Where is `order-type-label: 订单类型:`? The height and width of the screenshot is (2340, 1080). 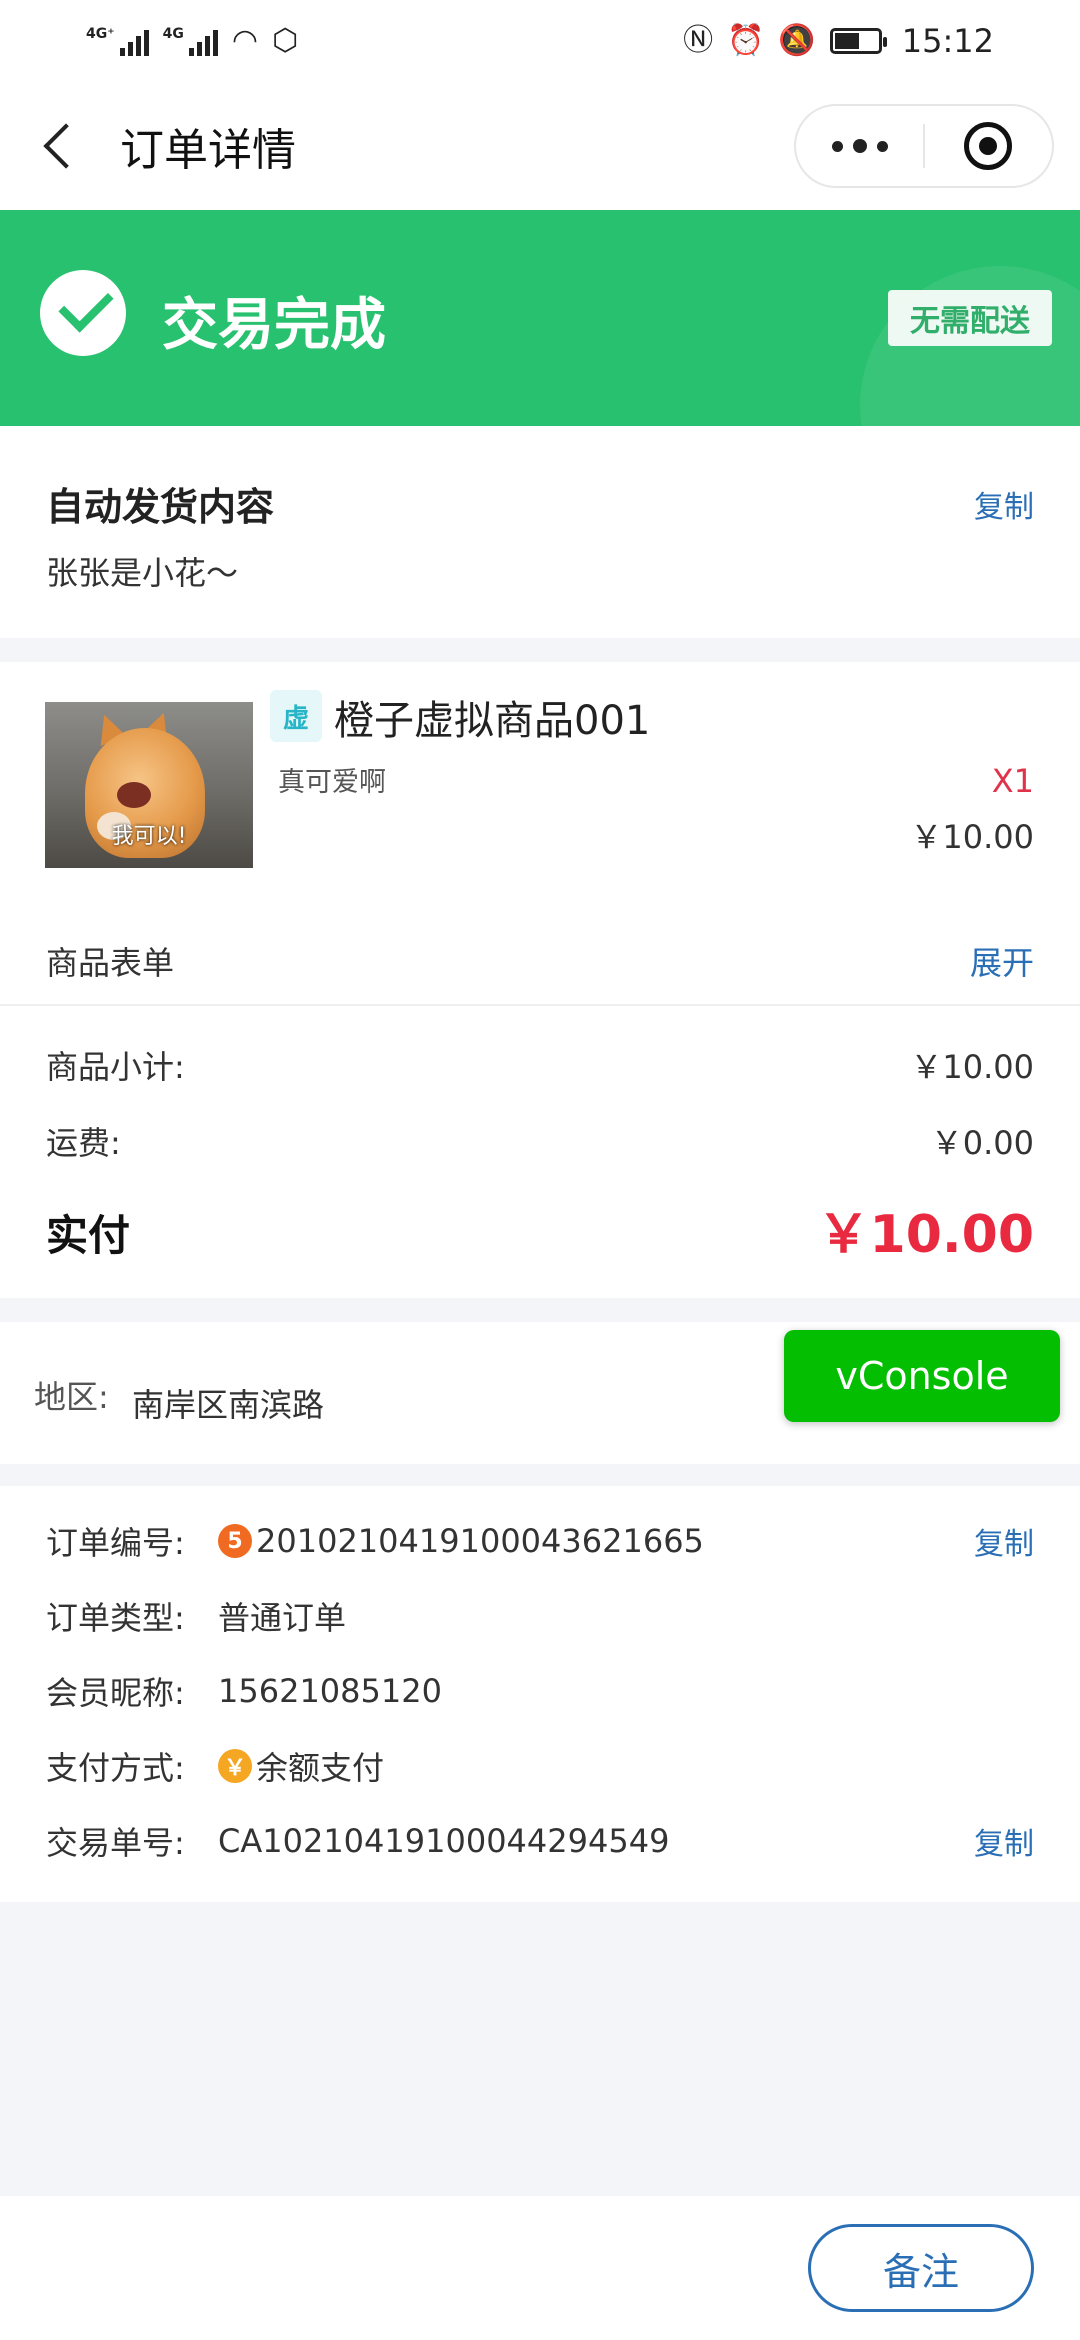
order-type-label: 订单类型: is located at coordinates (115, 1618).